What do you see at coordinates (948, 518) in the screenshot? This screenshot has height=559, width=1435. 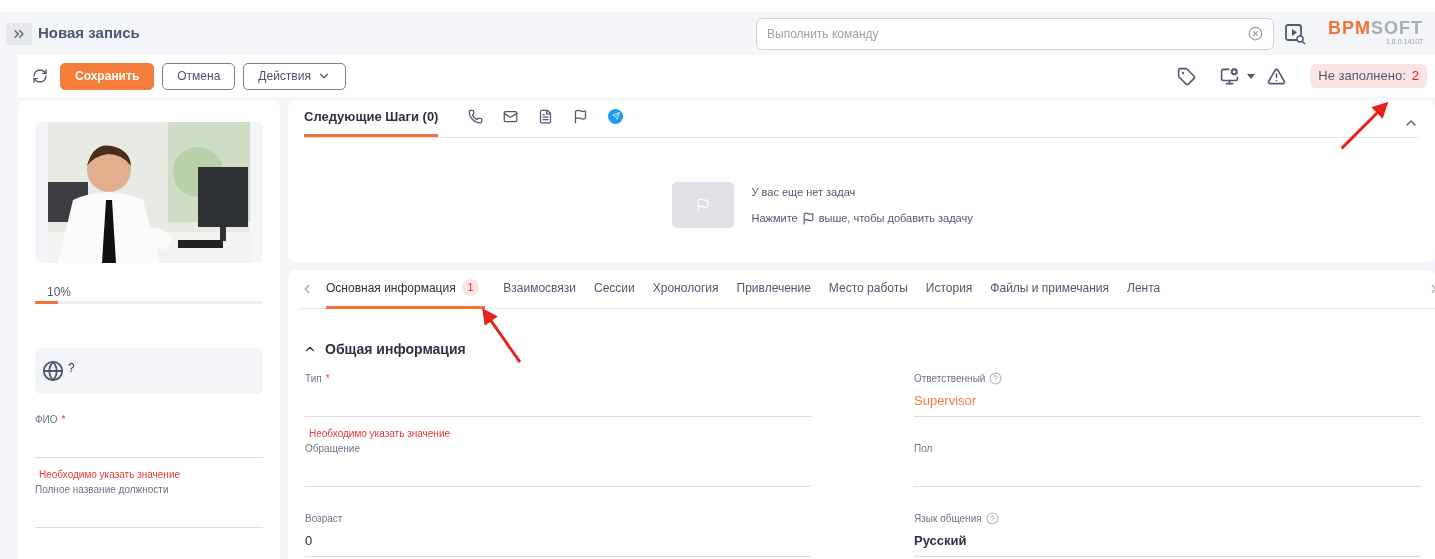 I see `field-label: Язык общения` at bounding box center [948, 518].